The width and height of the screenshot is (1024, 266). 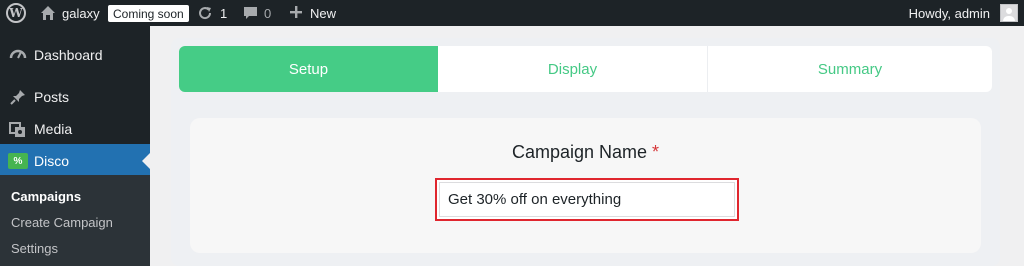 What do you see at coordinates (18, 97) in the screenshot?
I see `pin-icon` at bounding box center [18, 97].